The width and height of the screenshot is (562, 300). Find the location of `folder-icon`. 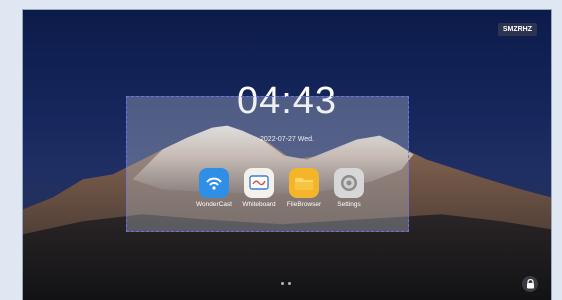

folder-icon is located at coordinates (304, 183).